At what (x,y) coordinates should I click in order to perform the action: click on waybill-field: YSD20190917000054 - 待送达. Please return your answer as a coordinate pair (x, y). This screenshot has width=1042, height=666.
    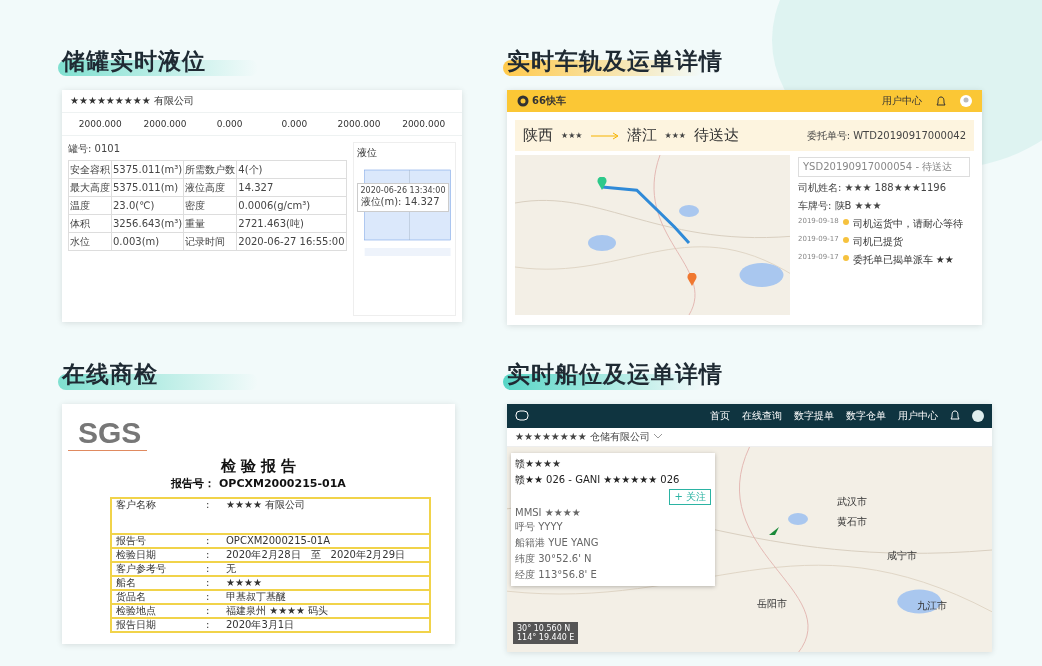
    Looking at the image, I should click on (884, 167).